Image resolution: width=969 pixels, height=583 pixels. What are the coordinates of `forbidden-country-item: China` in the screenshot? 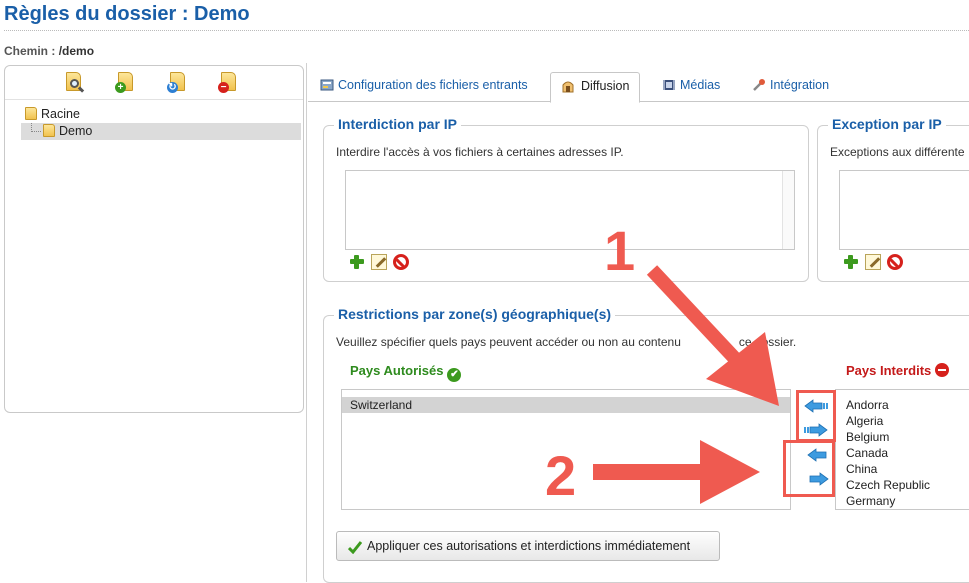 It's located at (902, 469).